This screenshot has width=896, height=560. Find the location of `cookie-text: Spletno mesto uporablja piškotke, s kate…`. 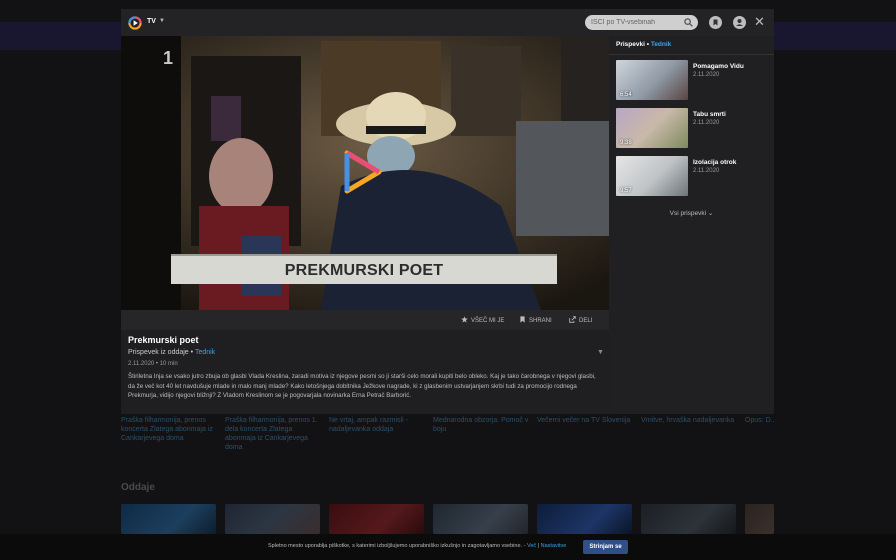

cookie-text: Spletno mesto uporablja piškotke, s kate… is located at coordinates (417, 546).